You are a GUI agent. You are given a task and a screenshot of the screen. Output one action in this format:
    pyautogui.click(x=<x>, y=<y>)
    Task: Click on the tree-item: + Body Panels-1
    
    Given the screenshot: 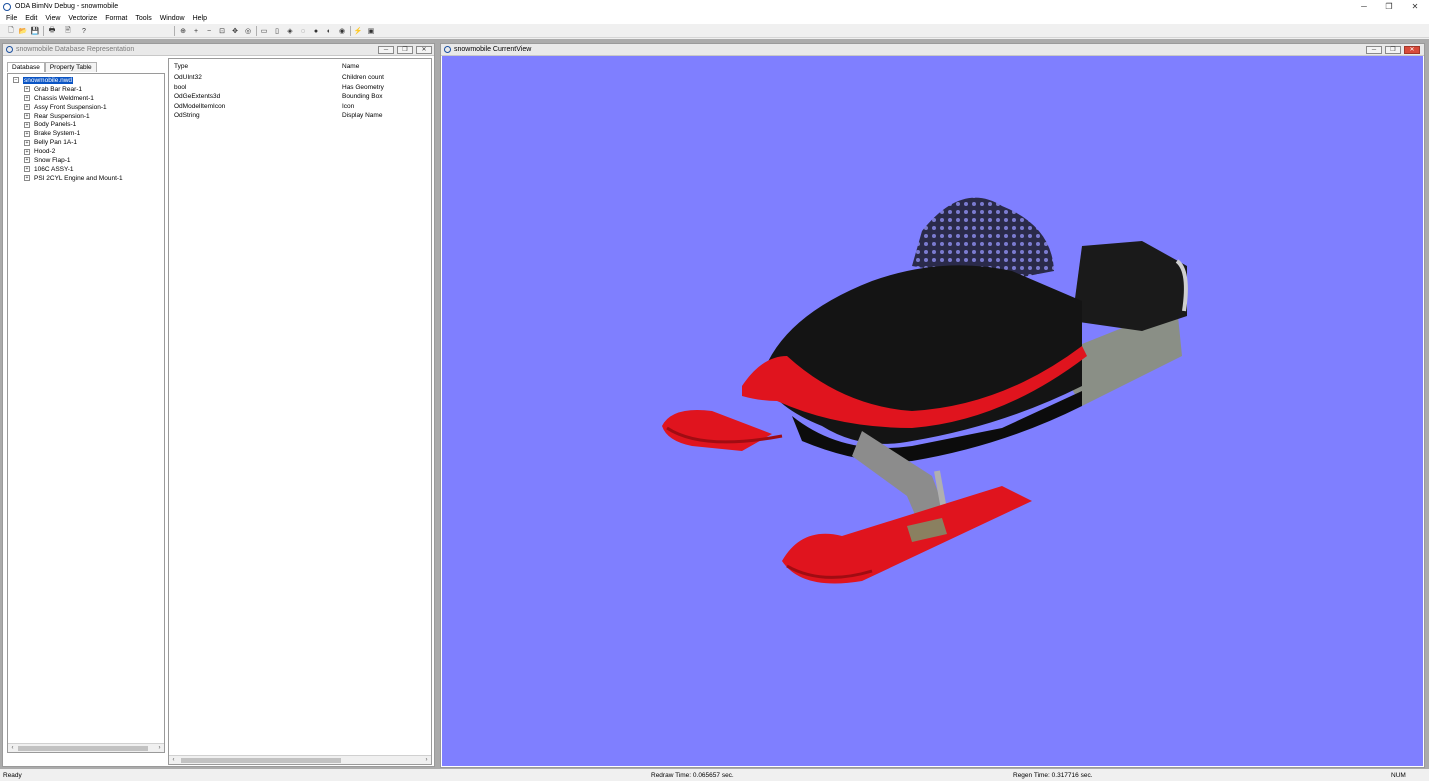 What is the action you would take?
    pyautogui.click(x=68, y=124)
    